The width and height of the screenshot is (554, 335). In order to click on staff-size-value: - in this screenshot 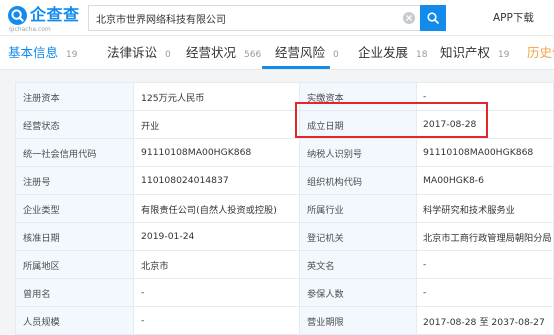, I will do `click(217, 321)`.